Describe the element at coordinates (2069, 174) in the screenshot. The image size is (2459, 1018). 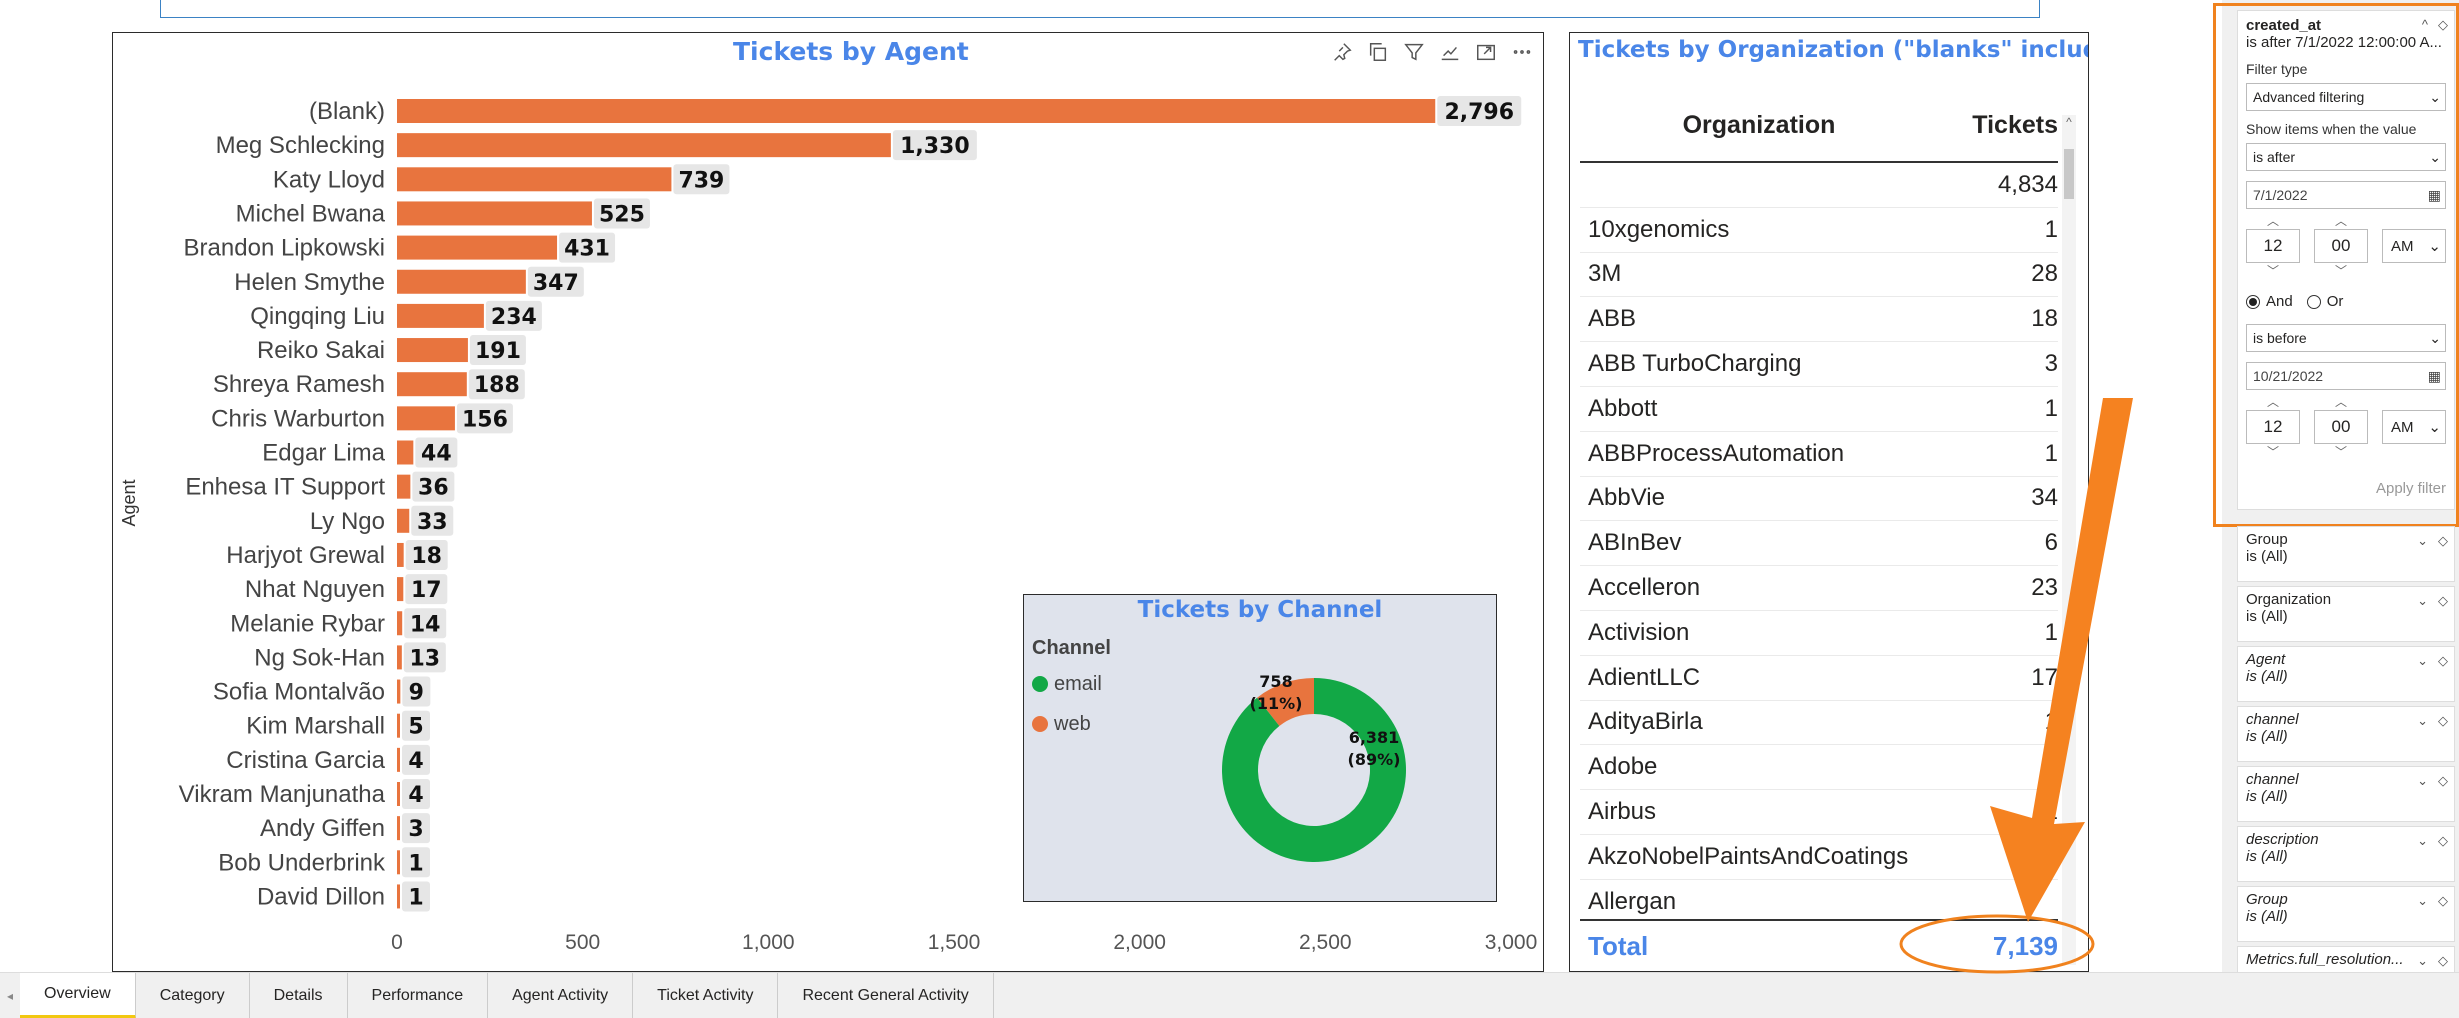
I see `scroll-thumb` at that location.